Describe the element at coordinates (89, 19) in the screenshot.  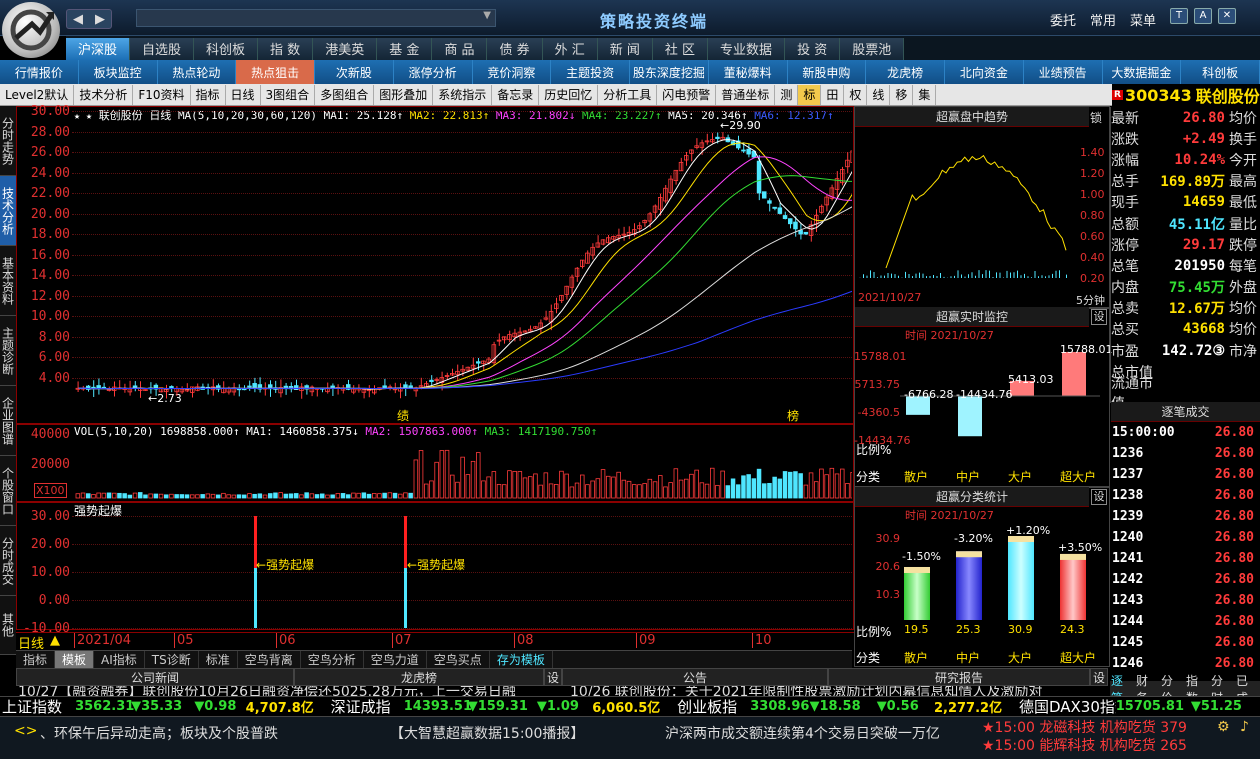
I see `nav-back-forward: ◀ ▶` at that location.